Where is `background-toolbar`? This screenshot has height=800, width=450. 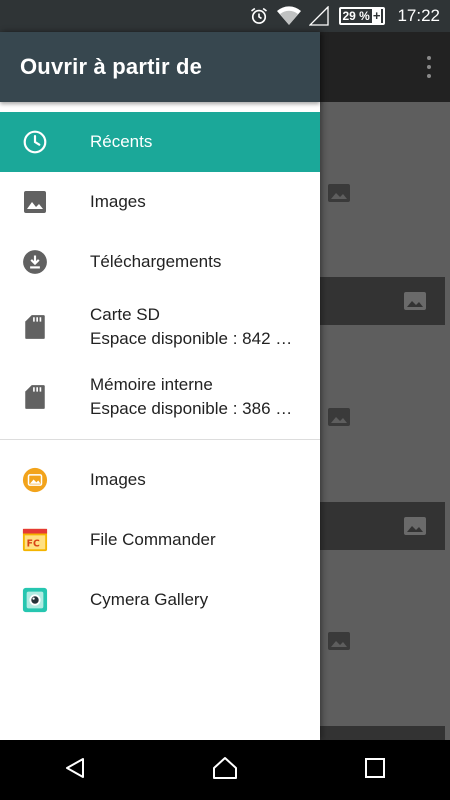
background-toolbar is located at coordinates (385, 67).